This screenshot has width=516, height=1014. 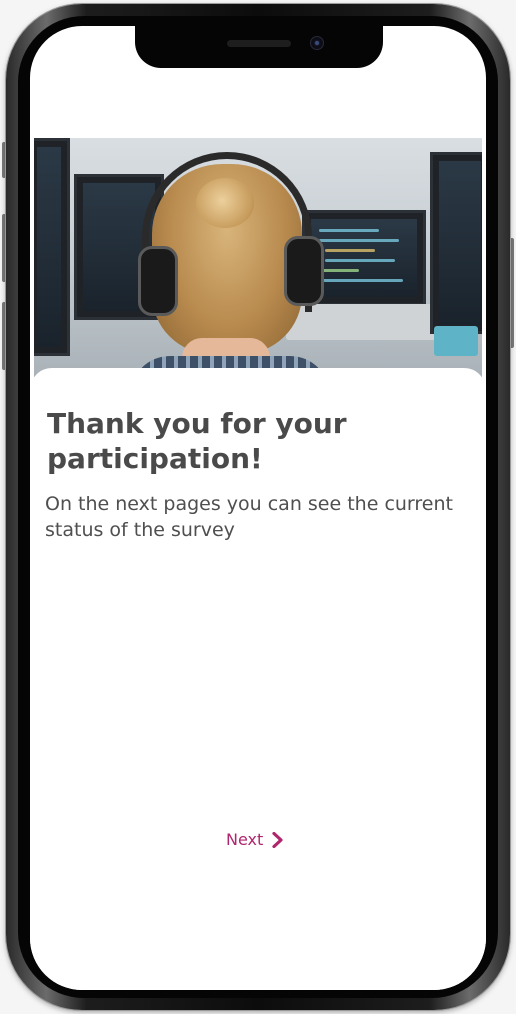 I want to click on monitor-far-right, so click(x=456, y=243).